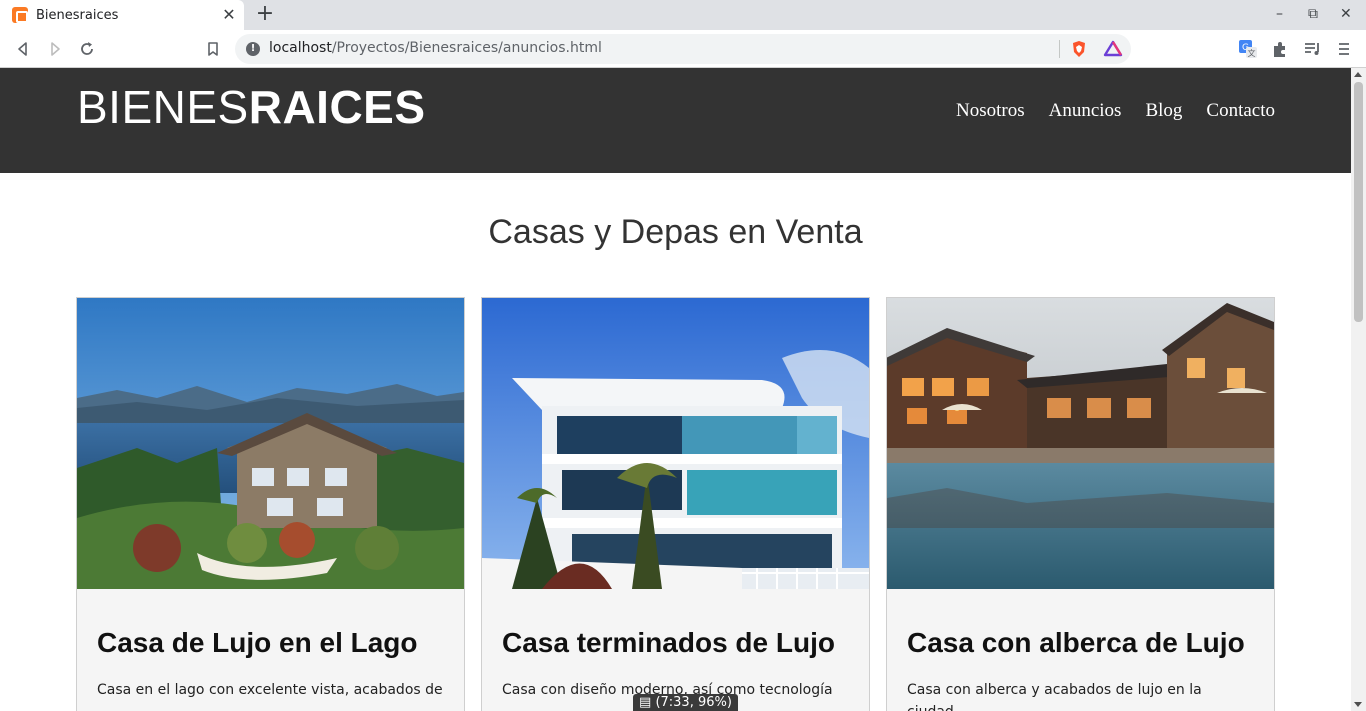 This screenshot has height=711, width=1366. What do you see at coordinates (1358, 202) in the screenshot?
I see `scroll-thumb` at bounding box center [1358, 202].